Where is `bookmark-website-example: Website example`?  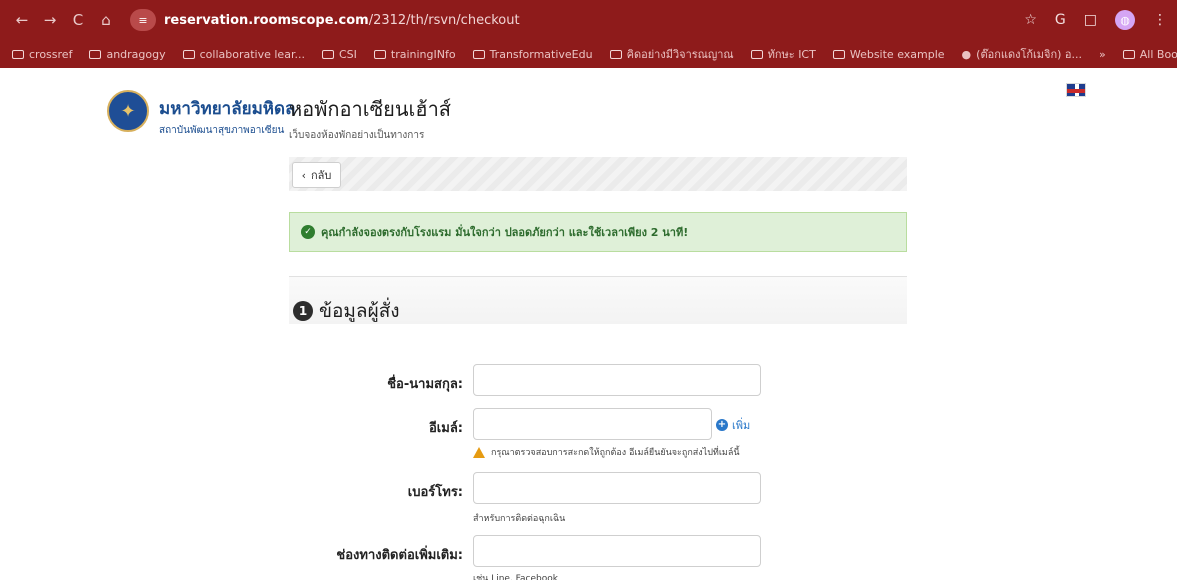 bookmark-website-example: Website example is located at coordinates (888, 54).